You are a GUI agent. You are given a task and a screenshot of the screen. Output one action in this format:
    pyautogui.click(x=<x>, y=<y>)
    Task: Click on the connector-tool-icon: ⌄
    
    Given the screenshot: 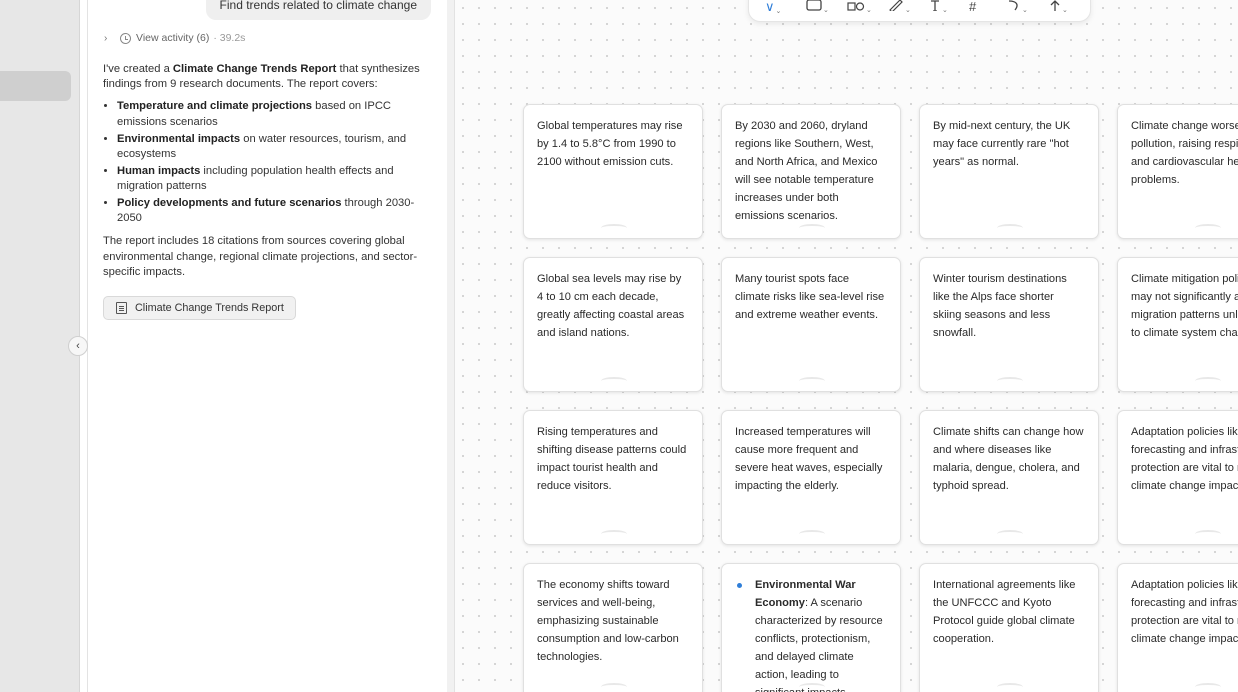 What is the action you would take?
    pyautogui.click(x=1017, y=7)
    